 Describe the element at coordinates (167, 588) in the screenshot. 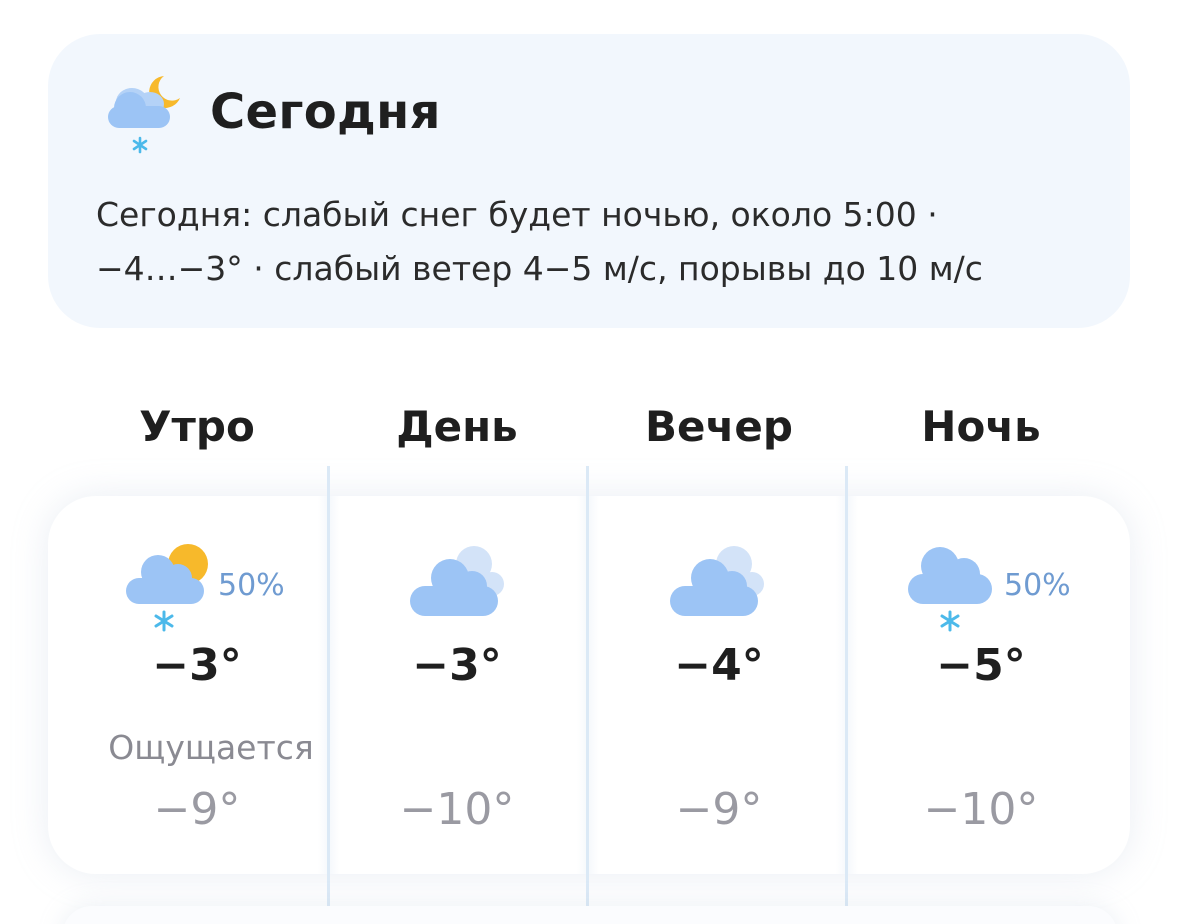

I see `cloud-sun-snow-icon` at that location.